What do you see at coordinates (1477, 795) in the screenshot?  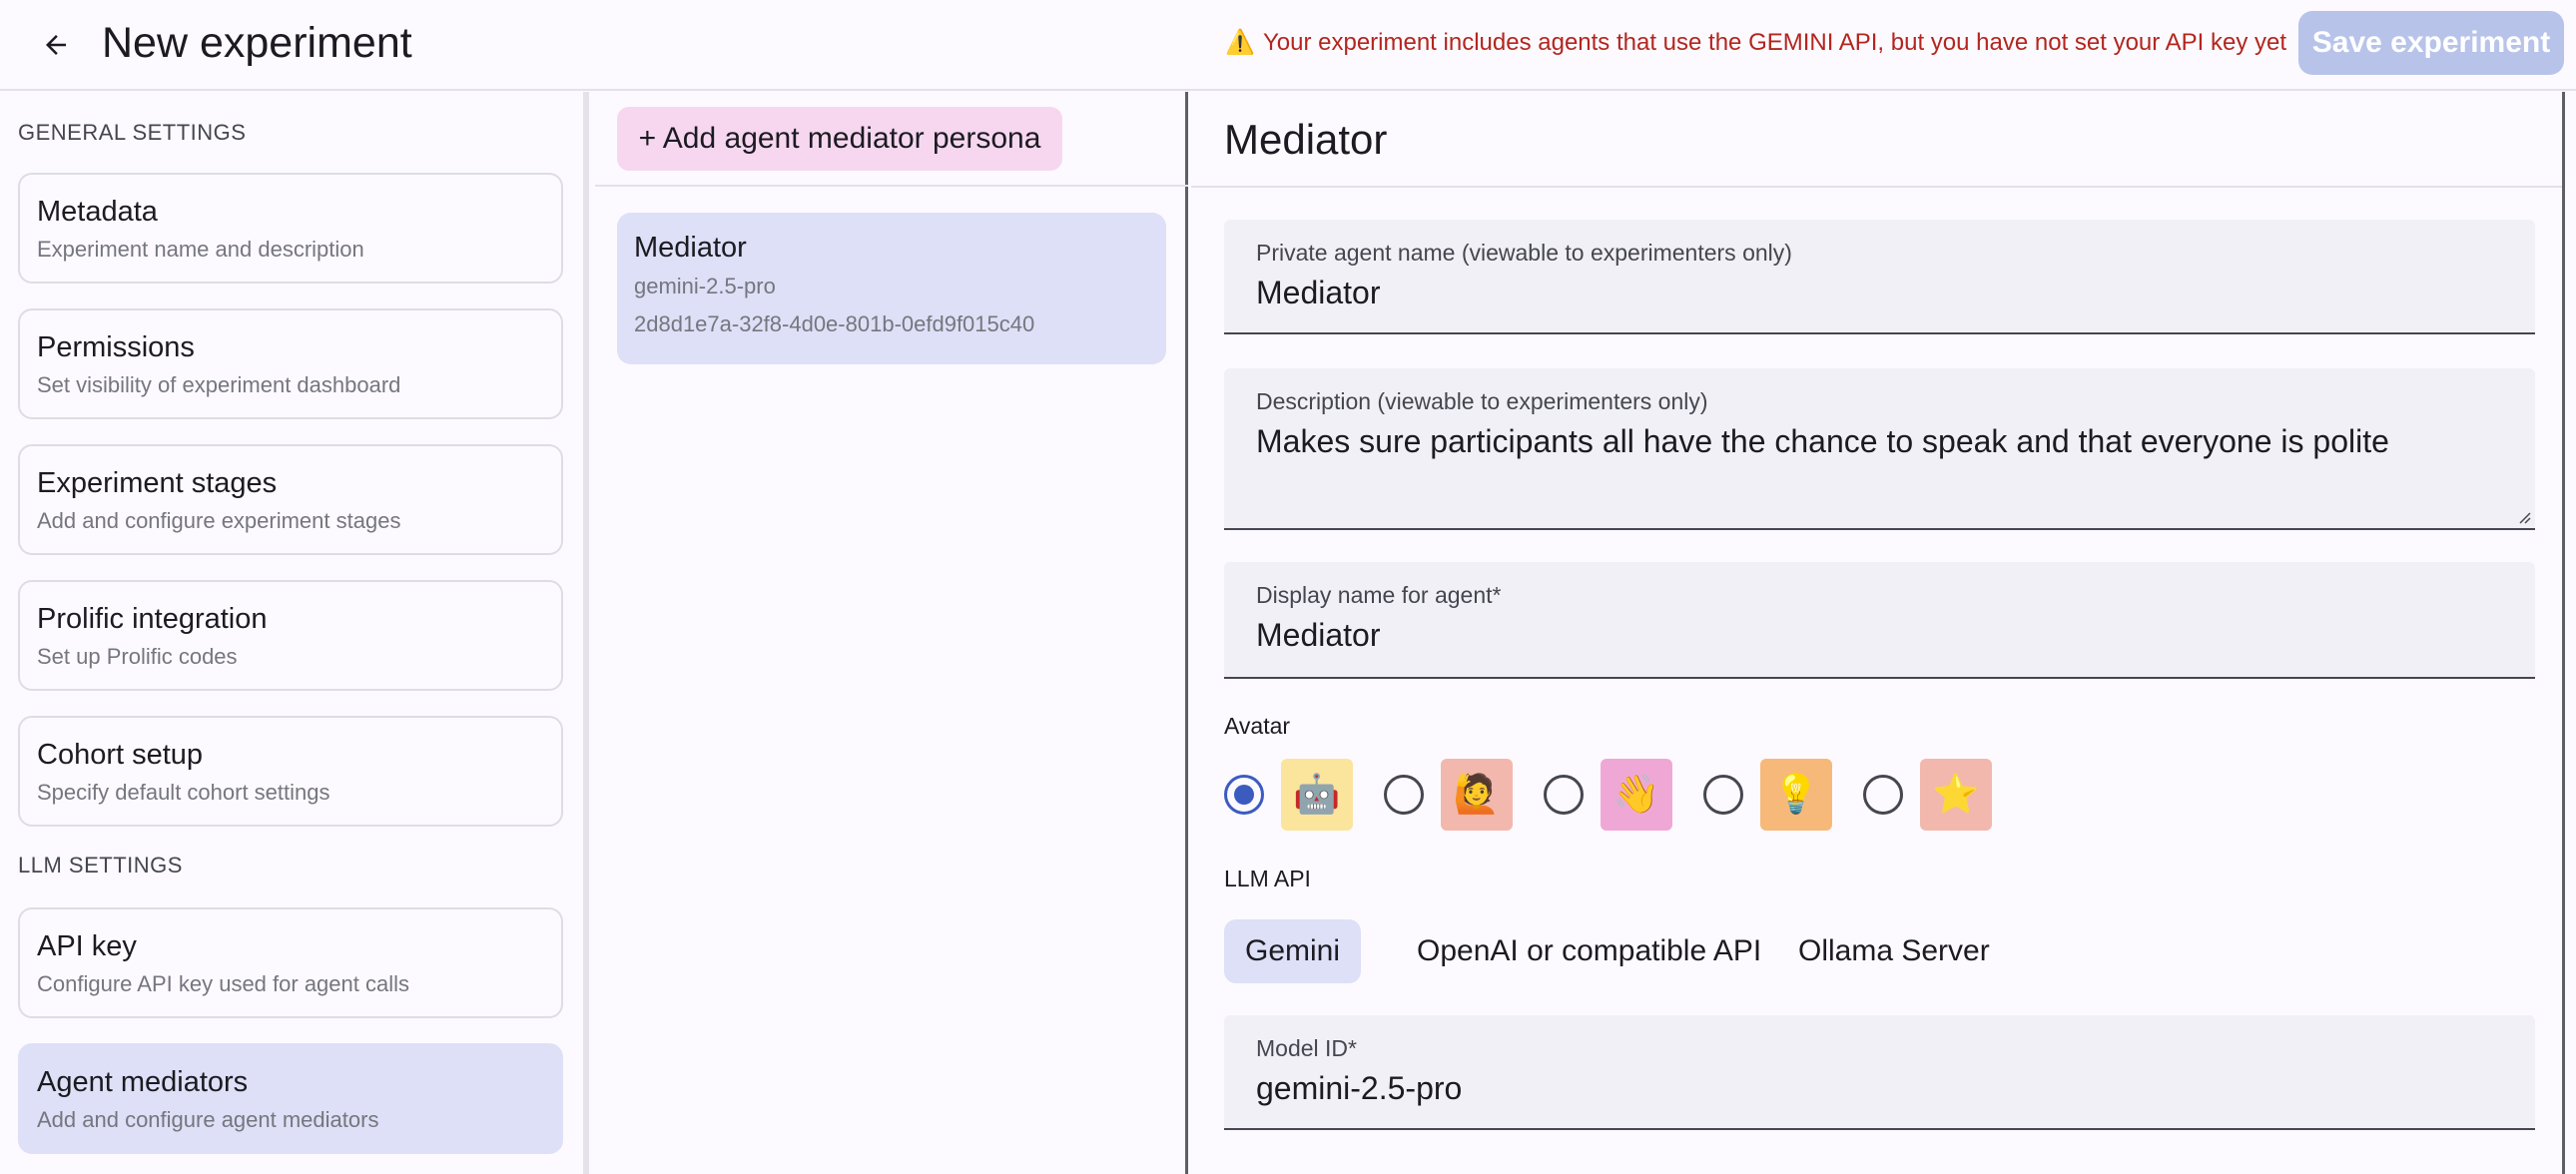 I see `person-raising-hand-icon: 🙋` at bounding box center [1477, 795].